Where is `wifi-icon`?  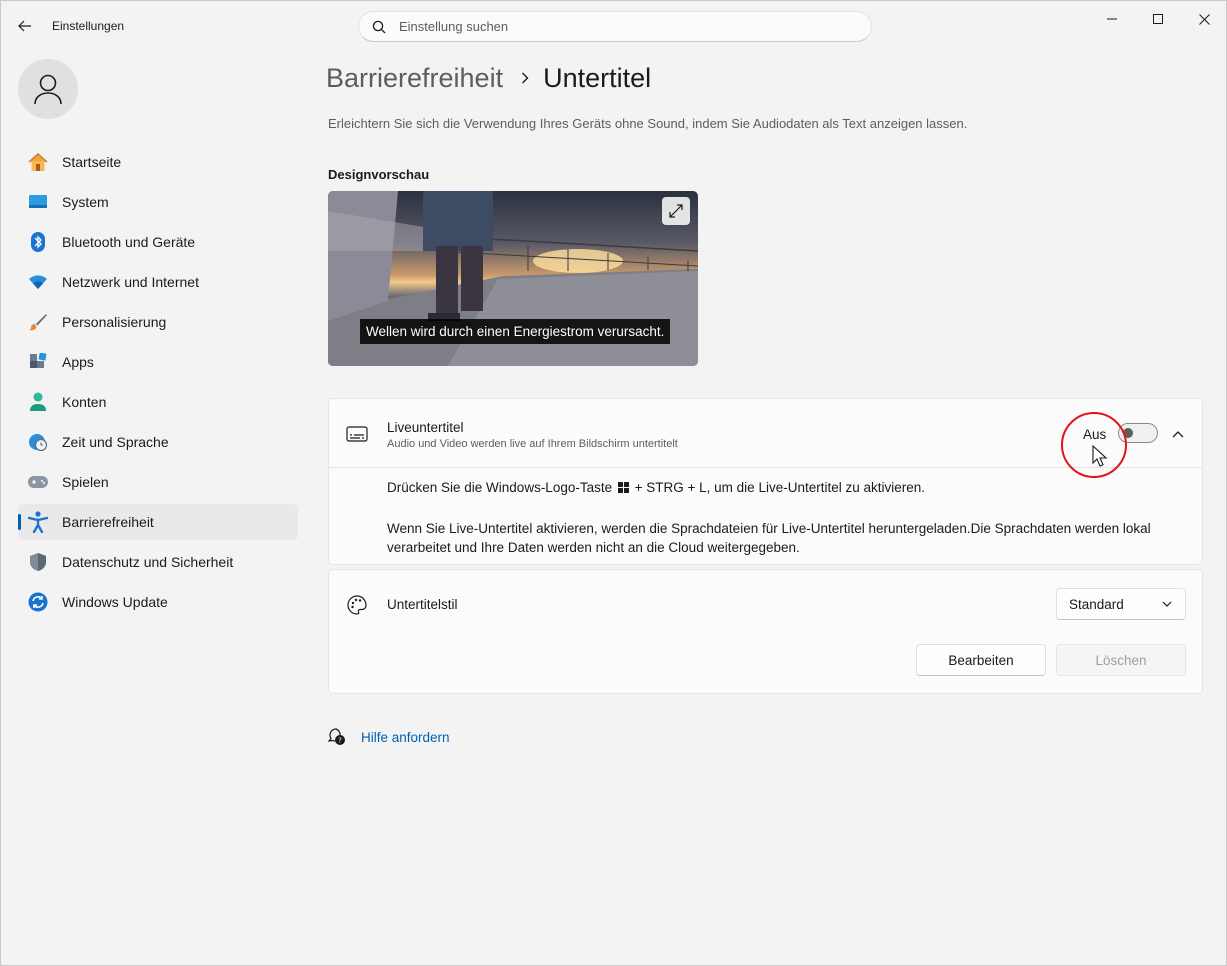 wifi-icon is located at coordinates (38, 282).